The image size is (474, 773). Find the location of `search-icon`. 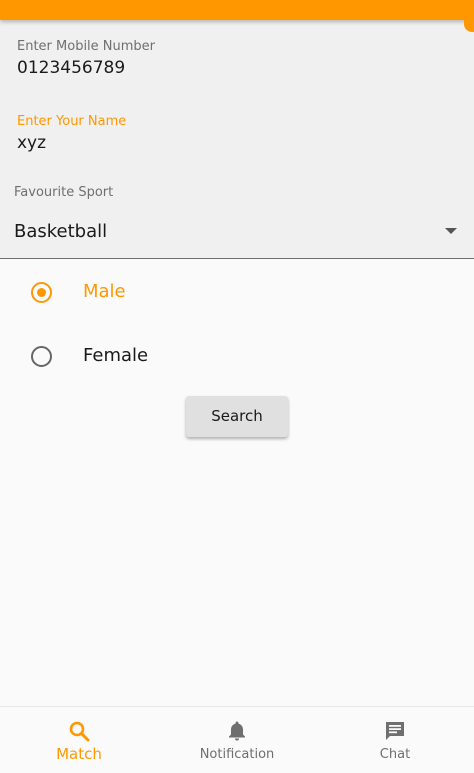

search-icon is located at coordinates (79, 731).